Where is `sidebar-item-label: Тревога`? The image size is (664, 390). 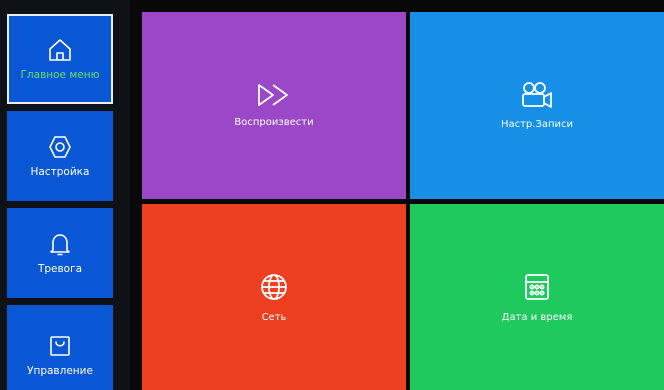 sidebar-item-label: Тревога is located at coordinates (60, 269).